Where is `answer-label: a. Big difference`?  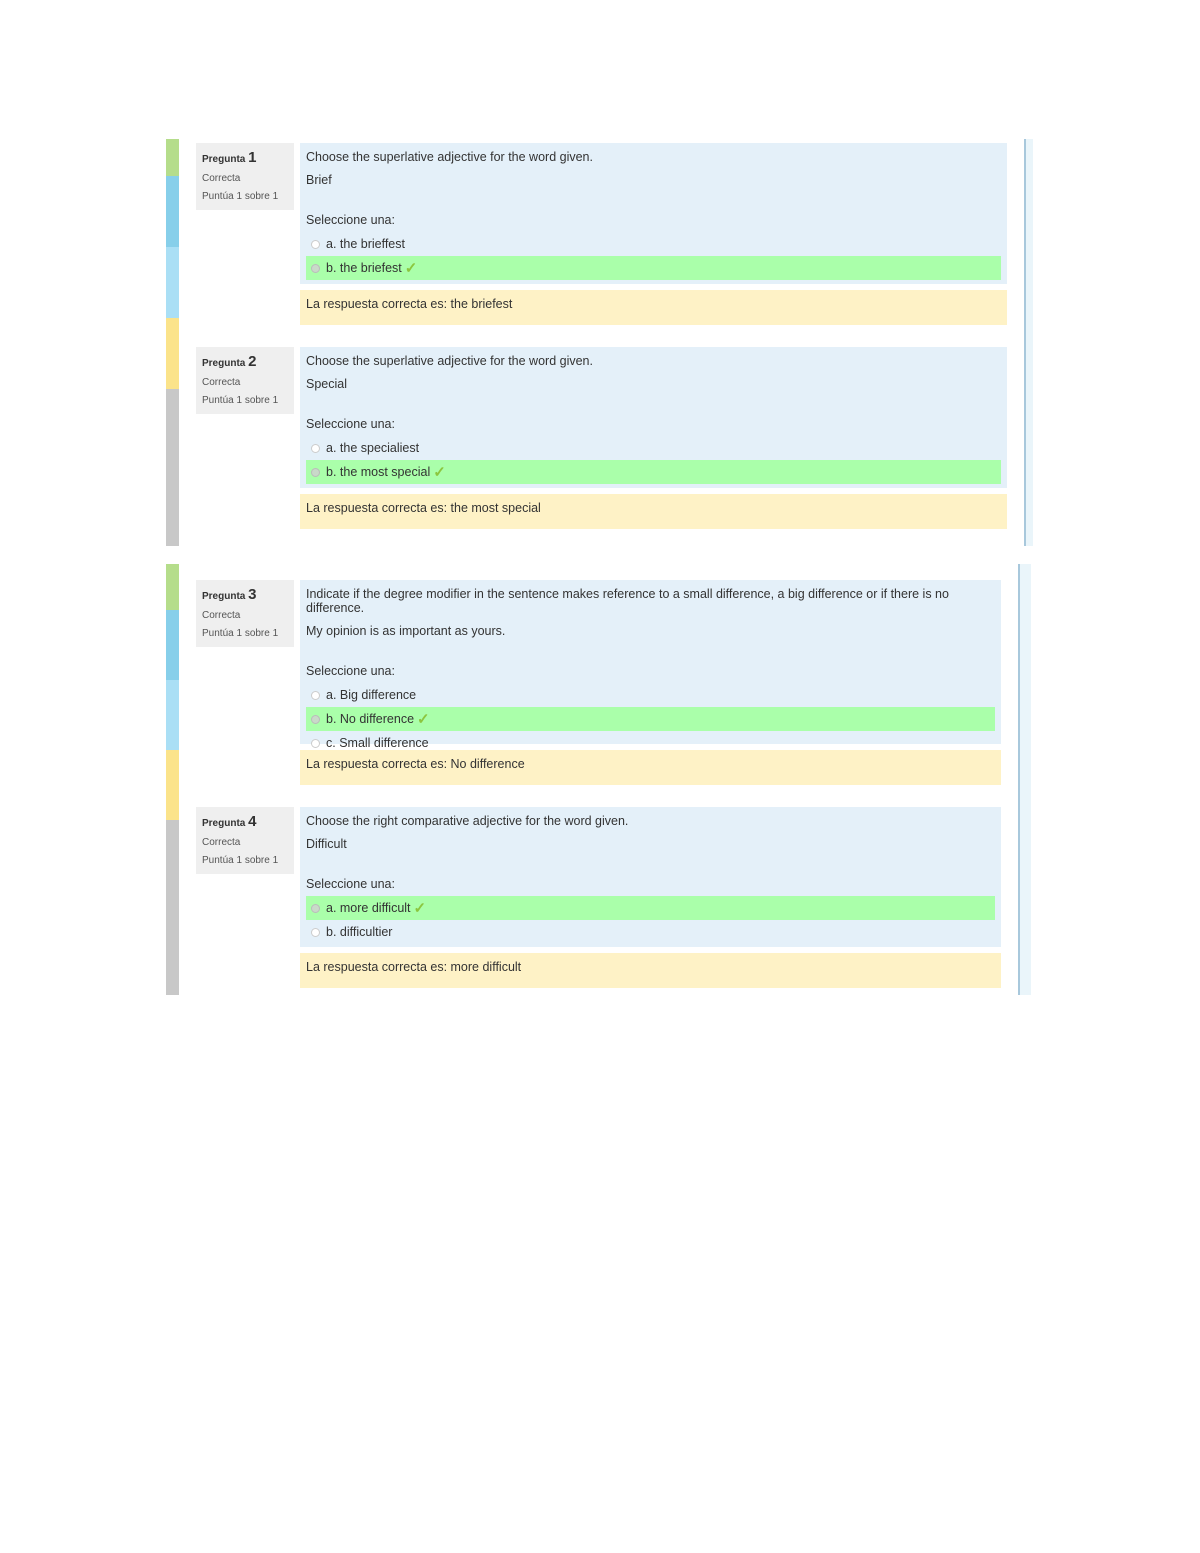 answer-label: a. Big difference is located at coordinates (371, 695).